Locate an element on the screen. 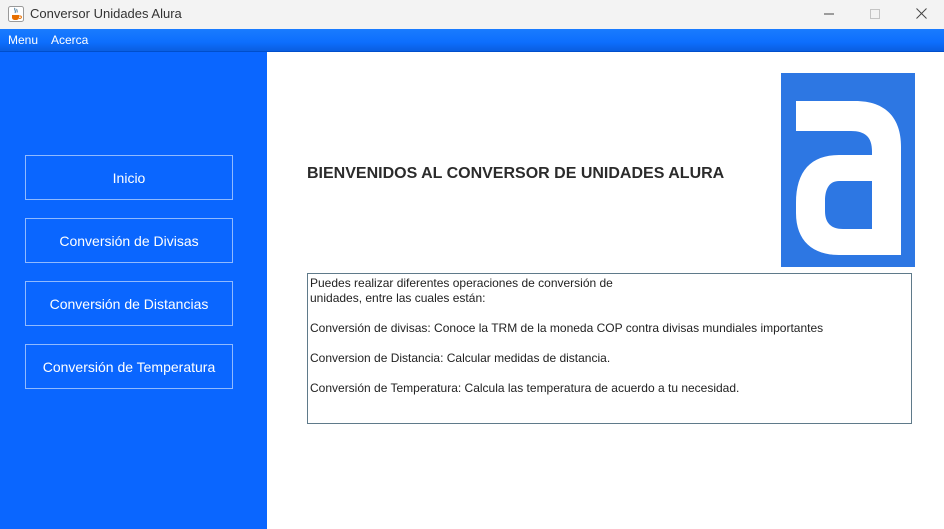 The image size is (944, 529). conversion-temperatura-button: Conversión de Temperatura is located at coordinates (129, 366).